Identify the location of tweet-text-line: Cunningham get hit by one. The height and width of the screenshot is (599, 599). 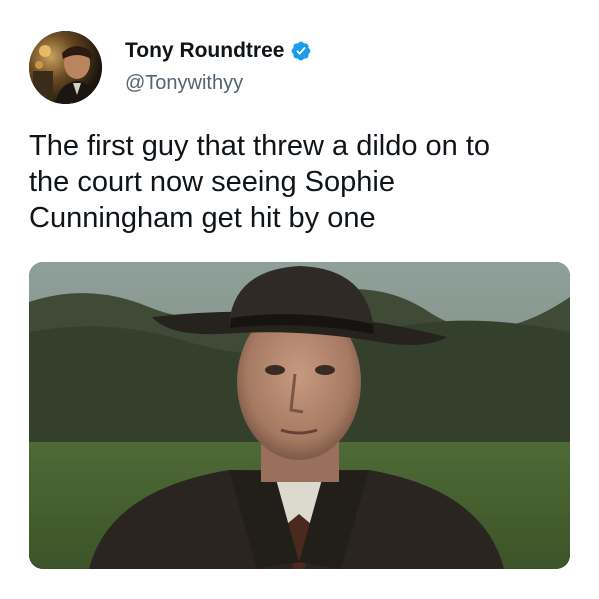
(202, 218).